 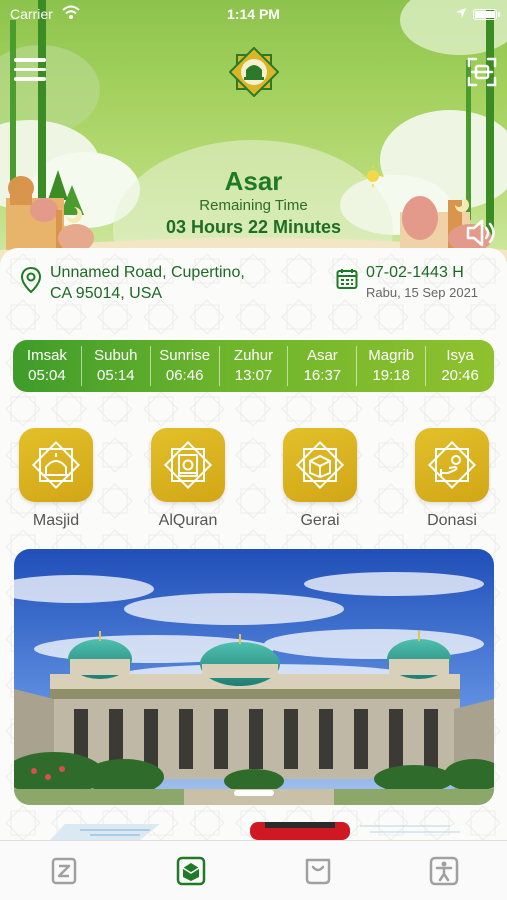 I want to click on prayer-time-sunrise: Sunrise 06:46, so click(x=185, y=366).